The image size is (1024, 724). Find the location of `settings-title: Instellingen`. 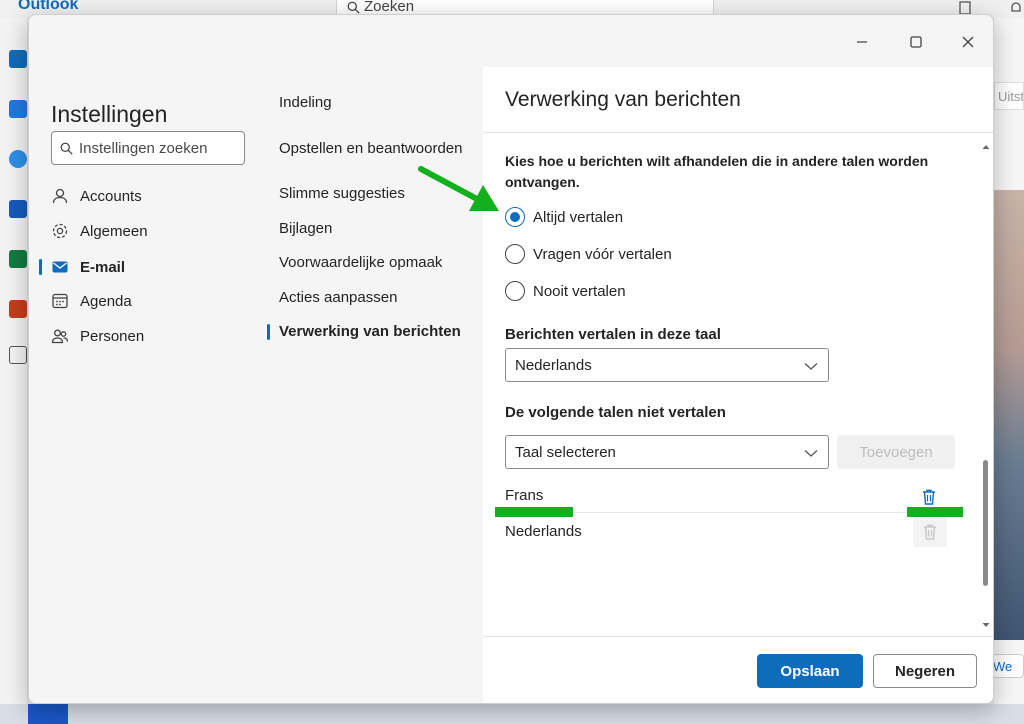

settings-title: Instellingen is located at coordinates (109, 114).